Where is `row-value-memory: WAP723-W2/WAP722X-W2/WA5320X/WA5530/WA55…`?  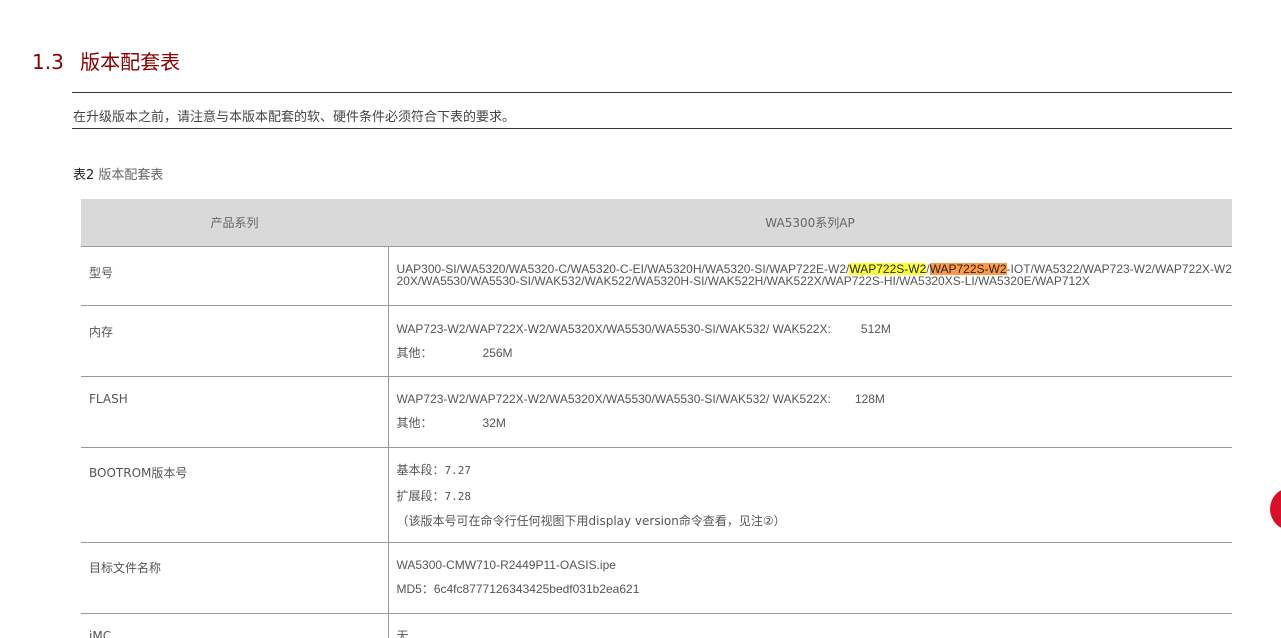 row-value-memory: WAP723-W2/WAP722X-W2/WA5320X/WA5530/WA55… is located at coordinates (809, 341).